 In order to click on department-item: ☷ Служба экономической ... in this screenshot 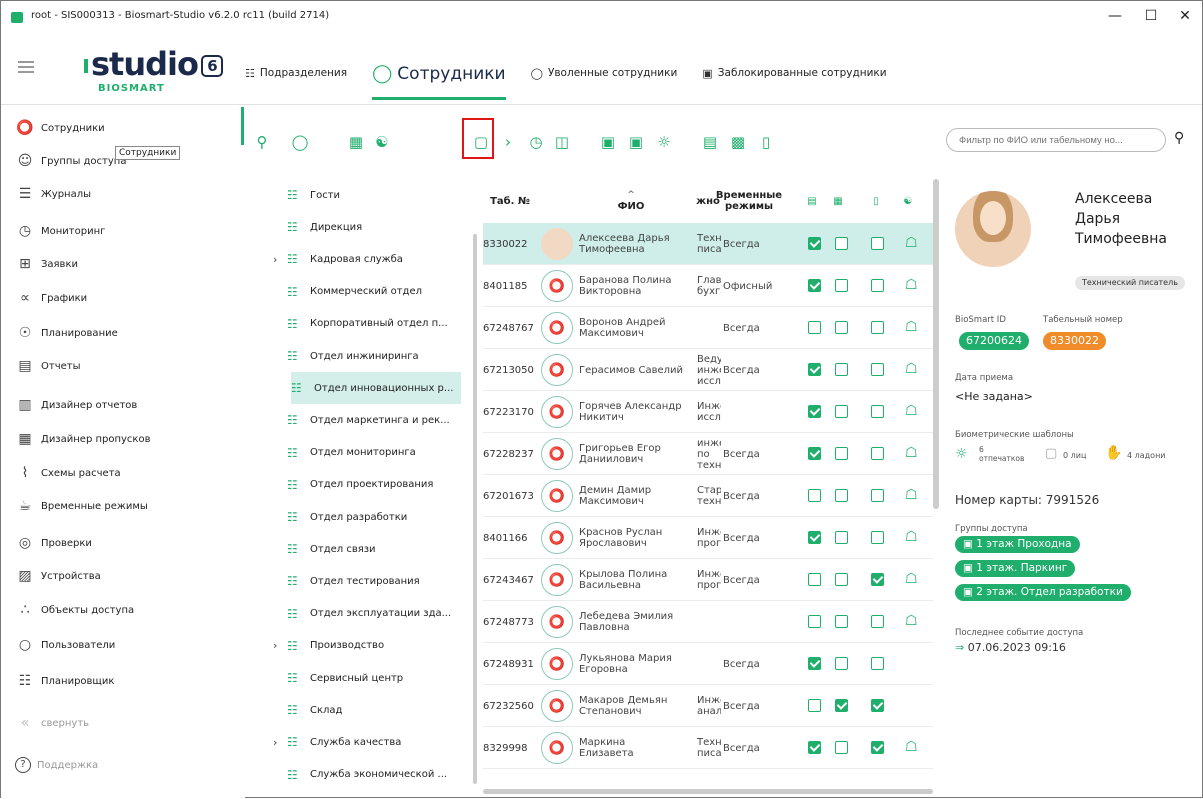, I will do `click(372, 775)`.